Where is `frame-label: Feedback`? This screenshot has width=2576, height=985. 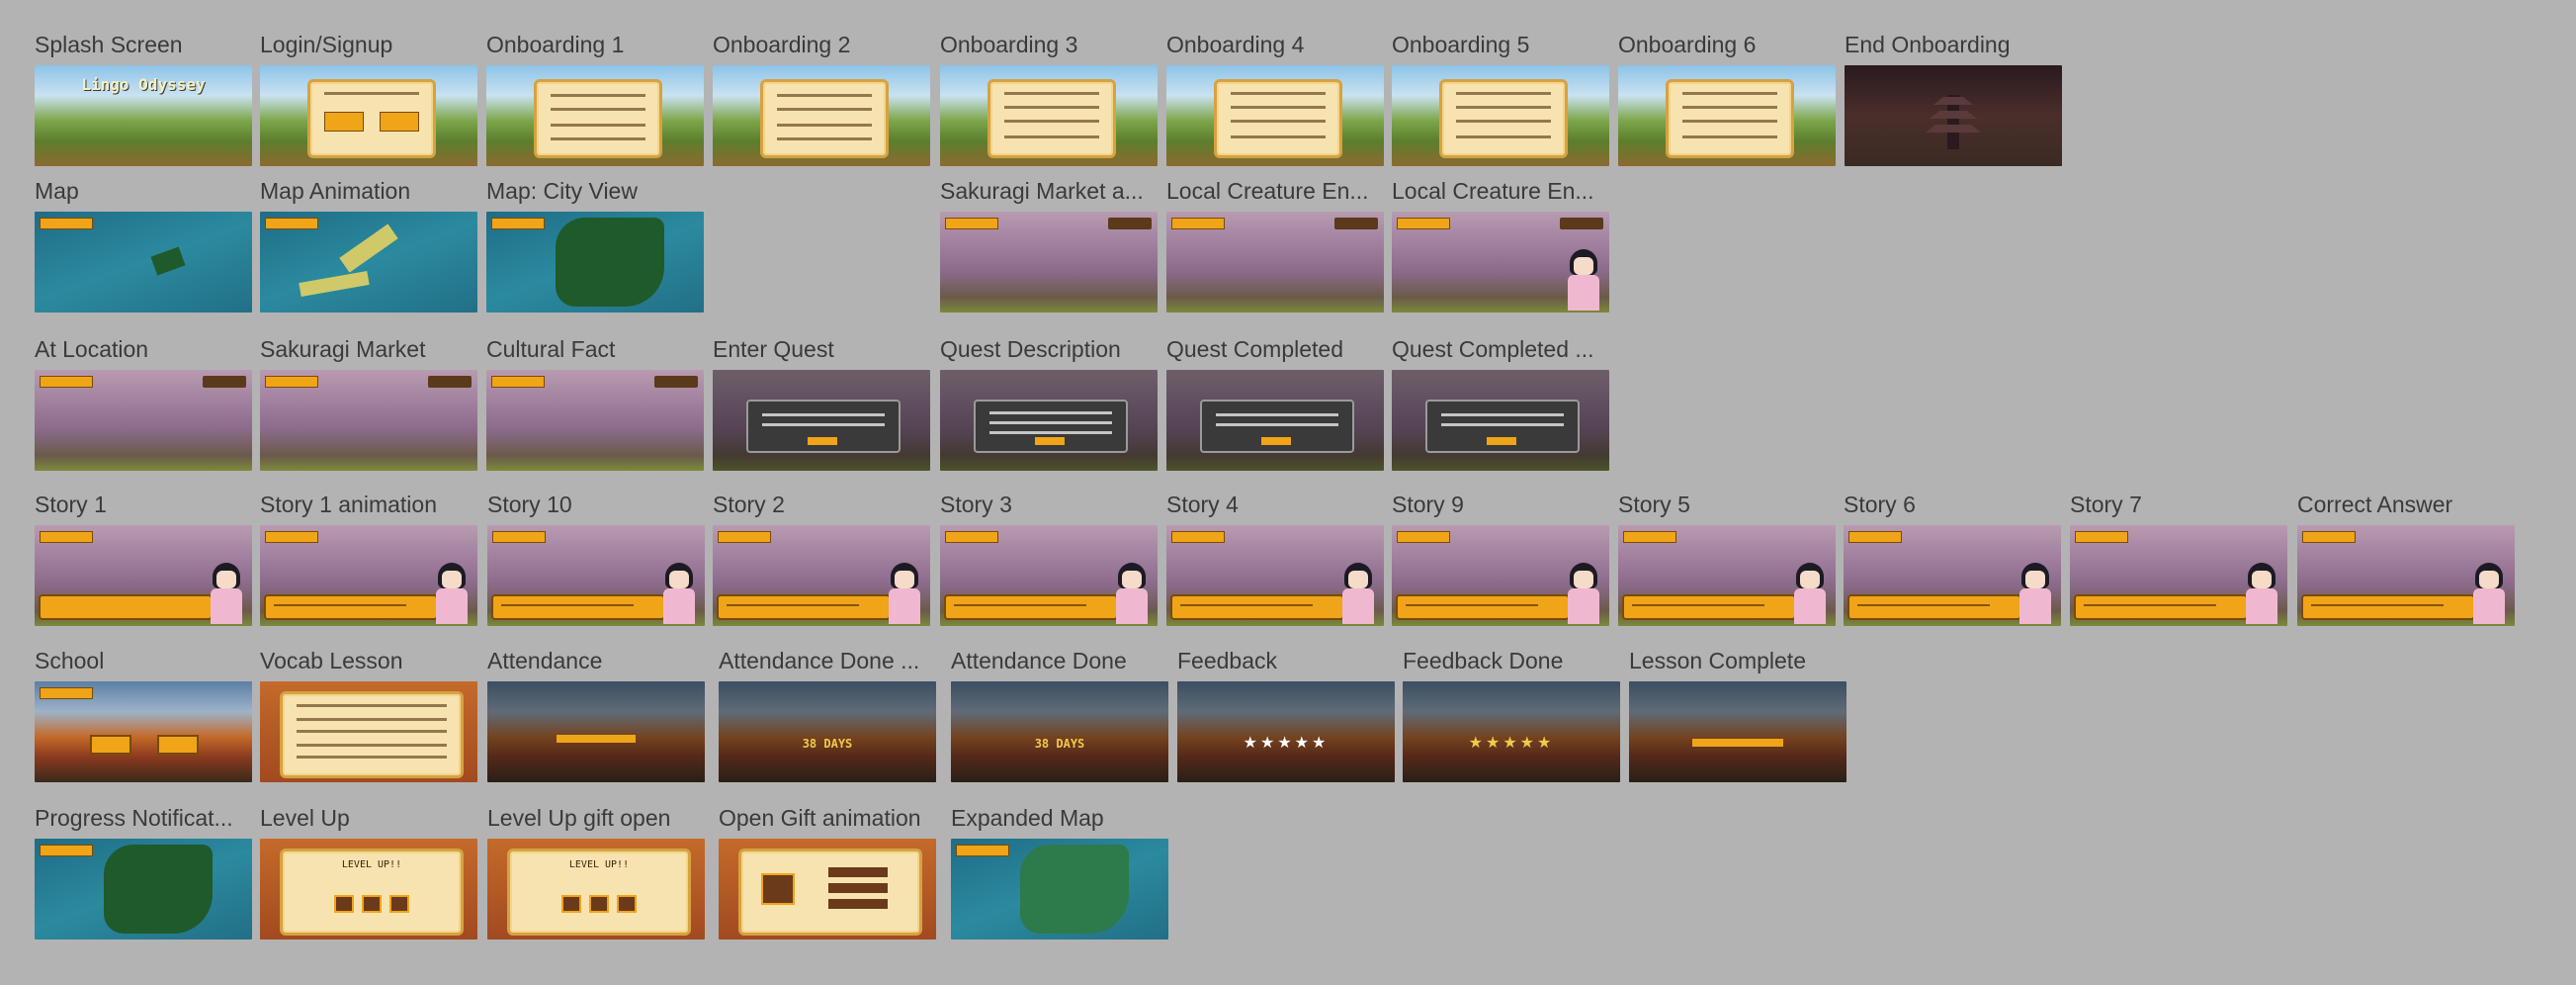
frame-label: Feedback is located at coordinates (1227, 661).